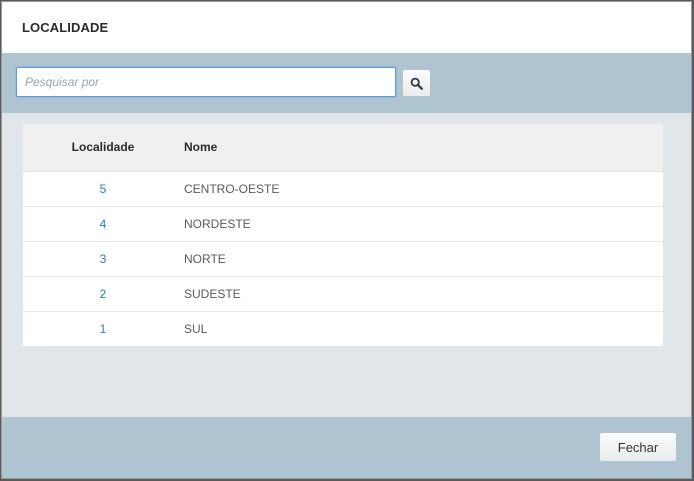  Describe the element at coordinates (196, 328) in the screenshot. I see `nome-cell: SUL` at that location.